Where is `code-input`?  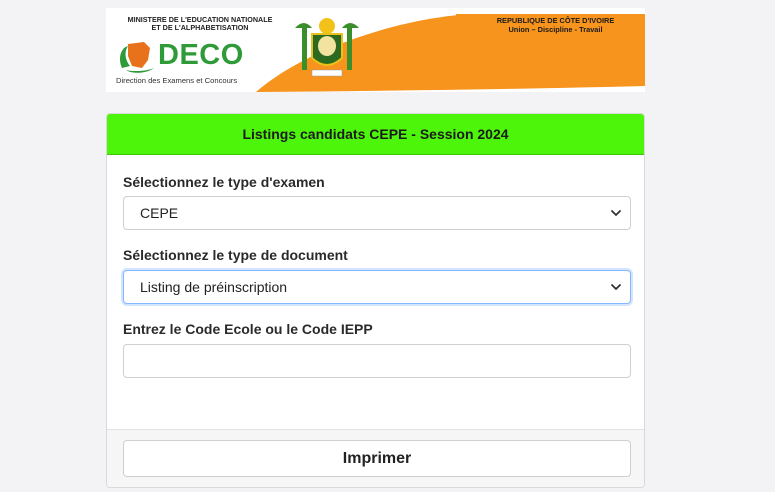 code-input is located at coordinates (377, 361).